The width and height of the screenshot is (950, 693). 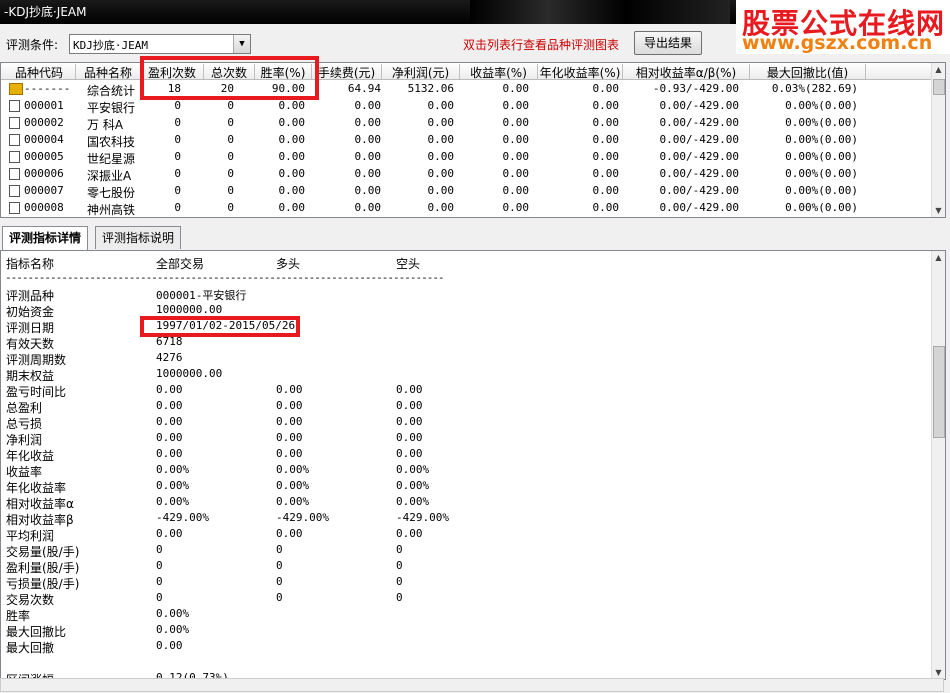 I want to click on metric-value: 000001-平安银行, so click(x=201, y=295).